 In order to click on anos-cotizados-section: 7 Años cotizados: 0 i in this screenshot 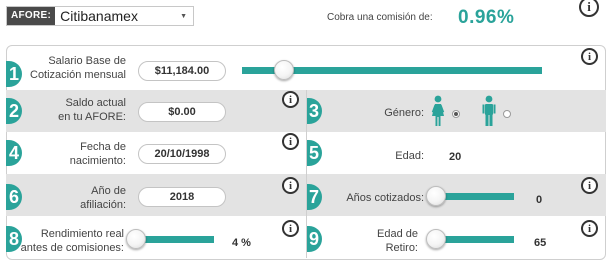, I will do `click(456, 195)`.